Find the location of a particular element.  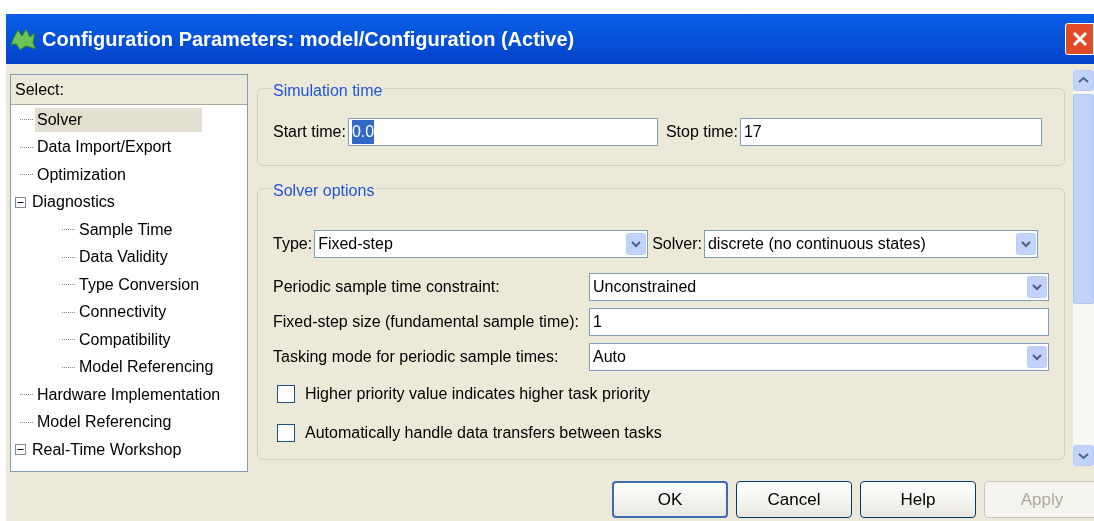

field-label: Periodic sample time constraint: is located at coordinates (387, 286).